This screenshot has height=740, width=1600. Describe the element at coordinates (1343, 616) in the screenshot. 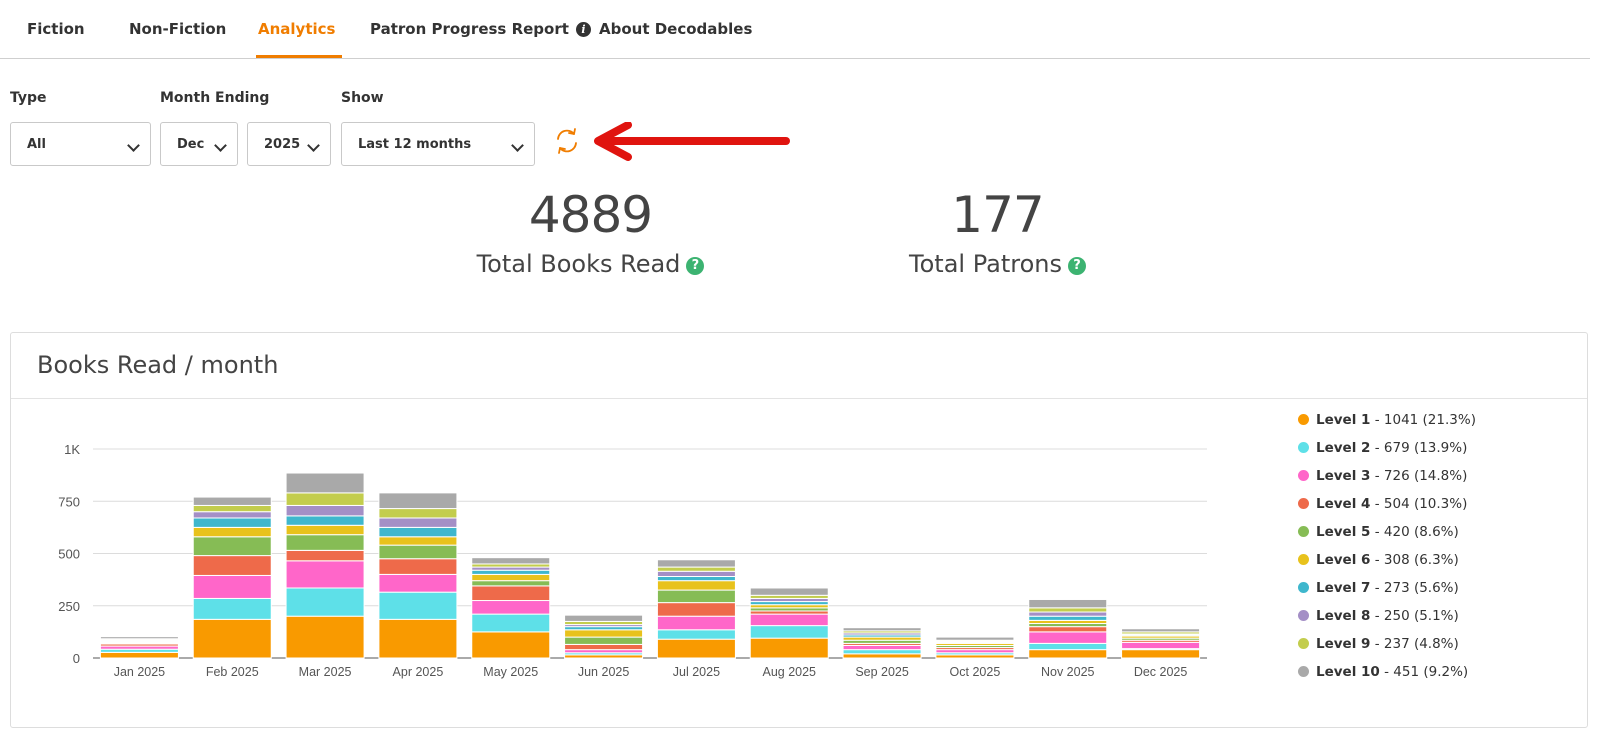

I see `legend-series-name: Level 8` at that location.